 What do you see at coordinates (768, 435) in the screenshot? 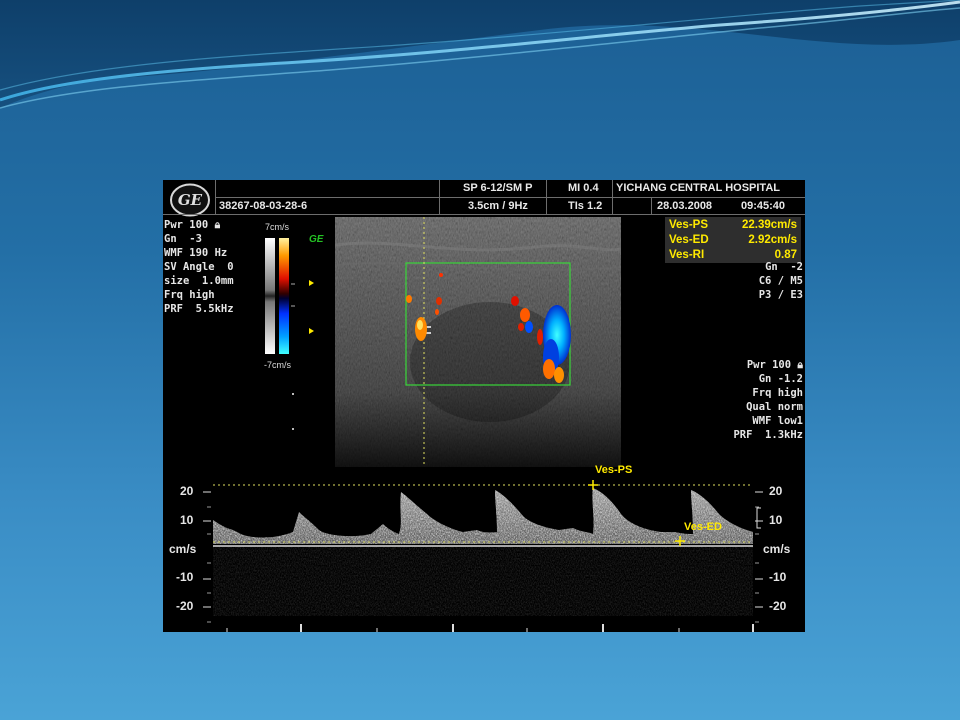
I see `right-param-prf: PRF 1.3kHz` at bounding box center [768, 435].